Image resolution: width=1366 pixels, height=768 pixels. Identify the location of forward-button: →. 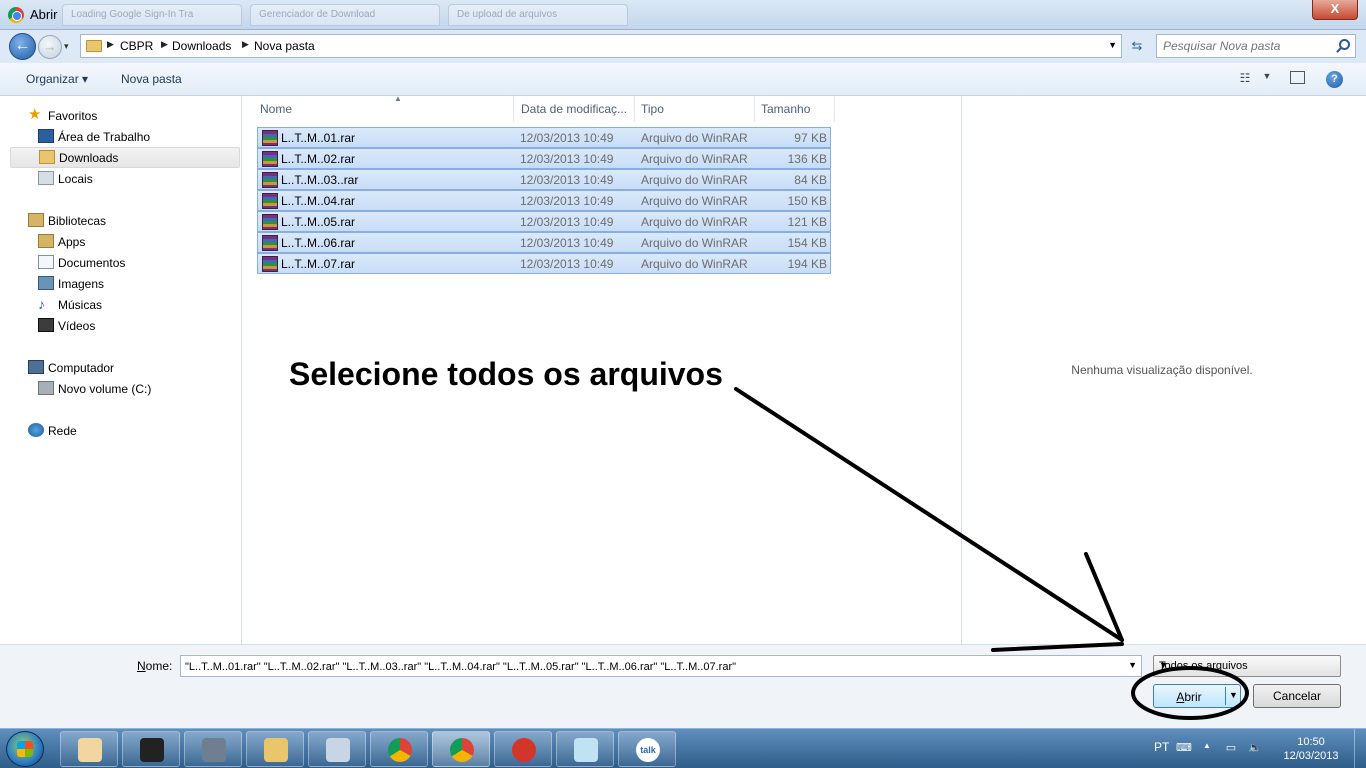
(50, 47).